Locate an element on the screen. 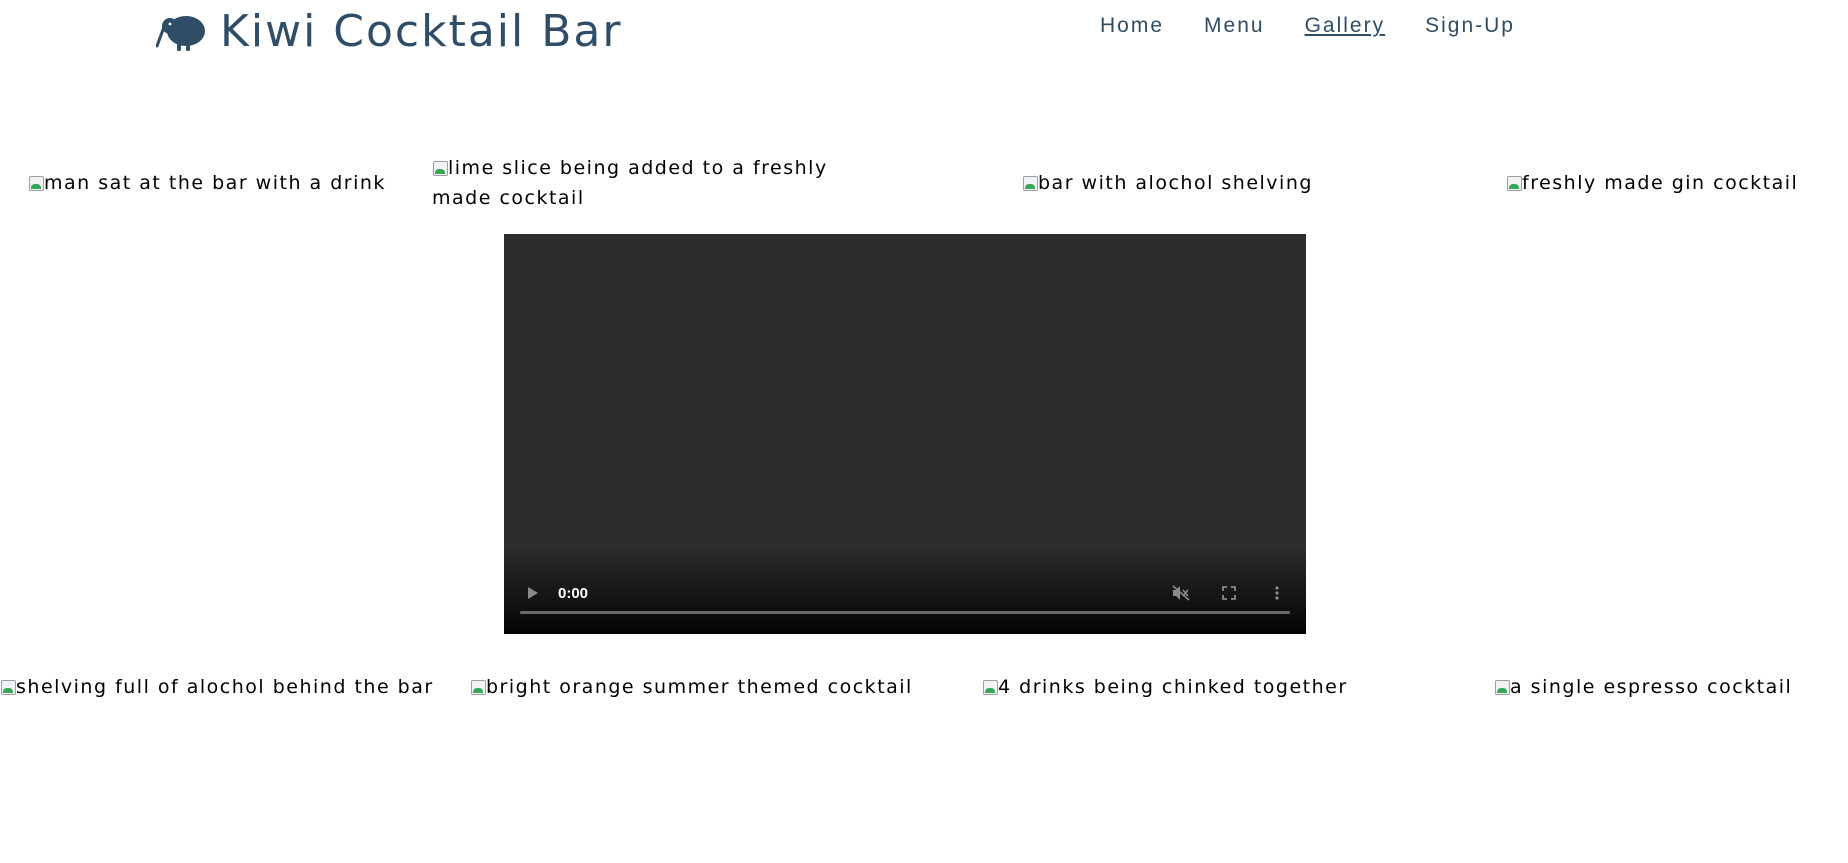 The width and height of the screenshot is (1848, 863). gallery-image: bright orange summer themed cocktail is located at coordinates (691, 687).